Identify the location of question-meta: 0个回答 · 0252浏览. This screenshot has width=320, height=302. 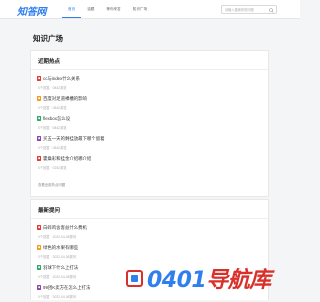
(52, 168).